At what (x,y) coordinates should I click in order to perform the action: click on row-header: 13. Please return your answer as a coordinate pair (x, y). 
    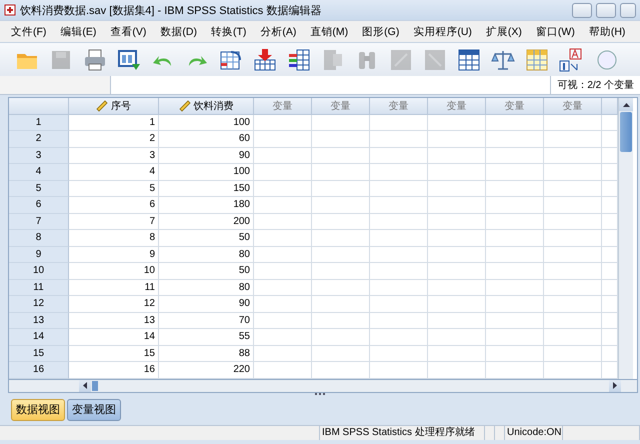
    Looking at the image, I should click on (39, 320).